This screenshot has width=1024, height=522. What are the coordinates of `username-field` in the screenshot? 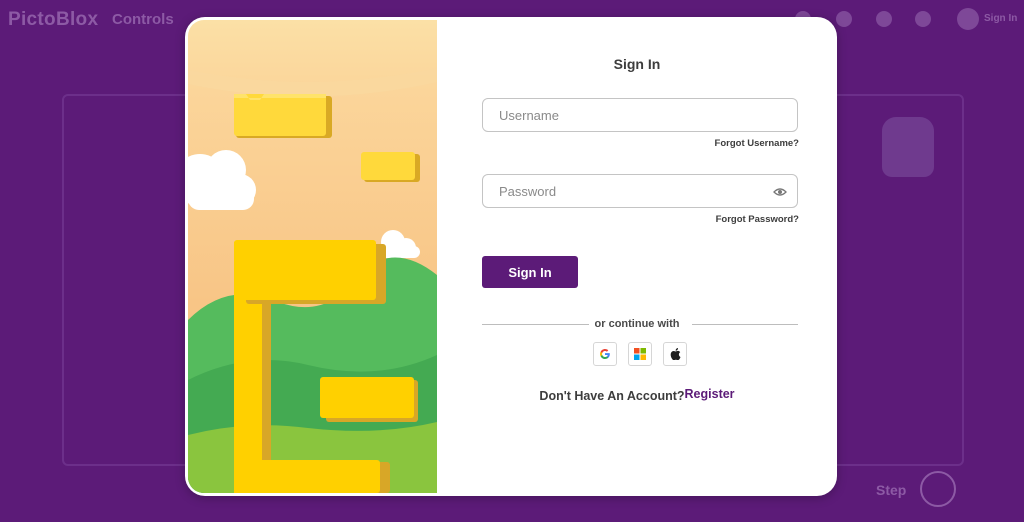 It's located at (640, 115).